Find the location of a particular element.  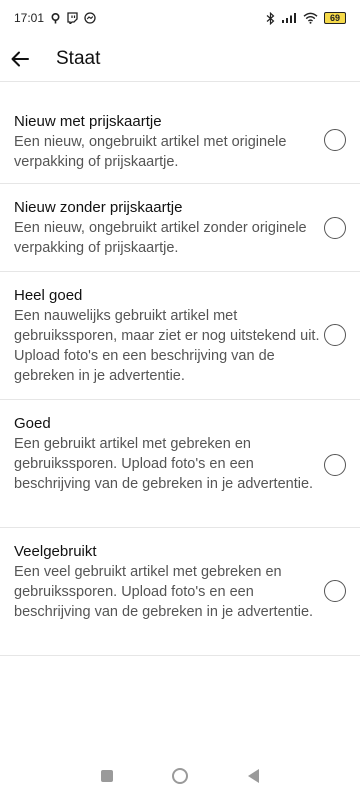

home-button is located at coordinates (180, 776).